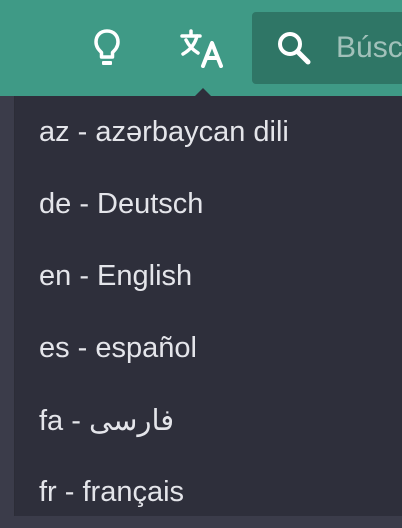 The image size is (402, 528). What do you see at coordinates (118, 347) in the screenshot?
I see `language-option-label: es - español` at bounding box center [118, 347].